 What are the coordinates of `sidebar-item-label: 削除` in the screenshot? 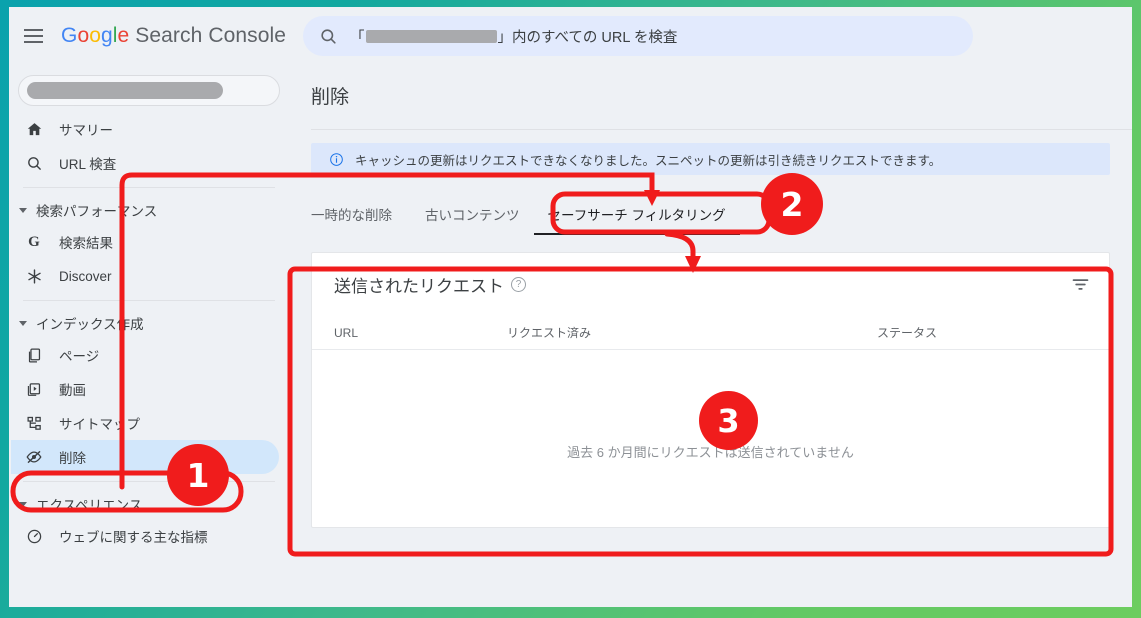 It's located at (72, 458).